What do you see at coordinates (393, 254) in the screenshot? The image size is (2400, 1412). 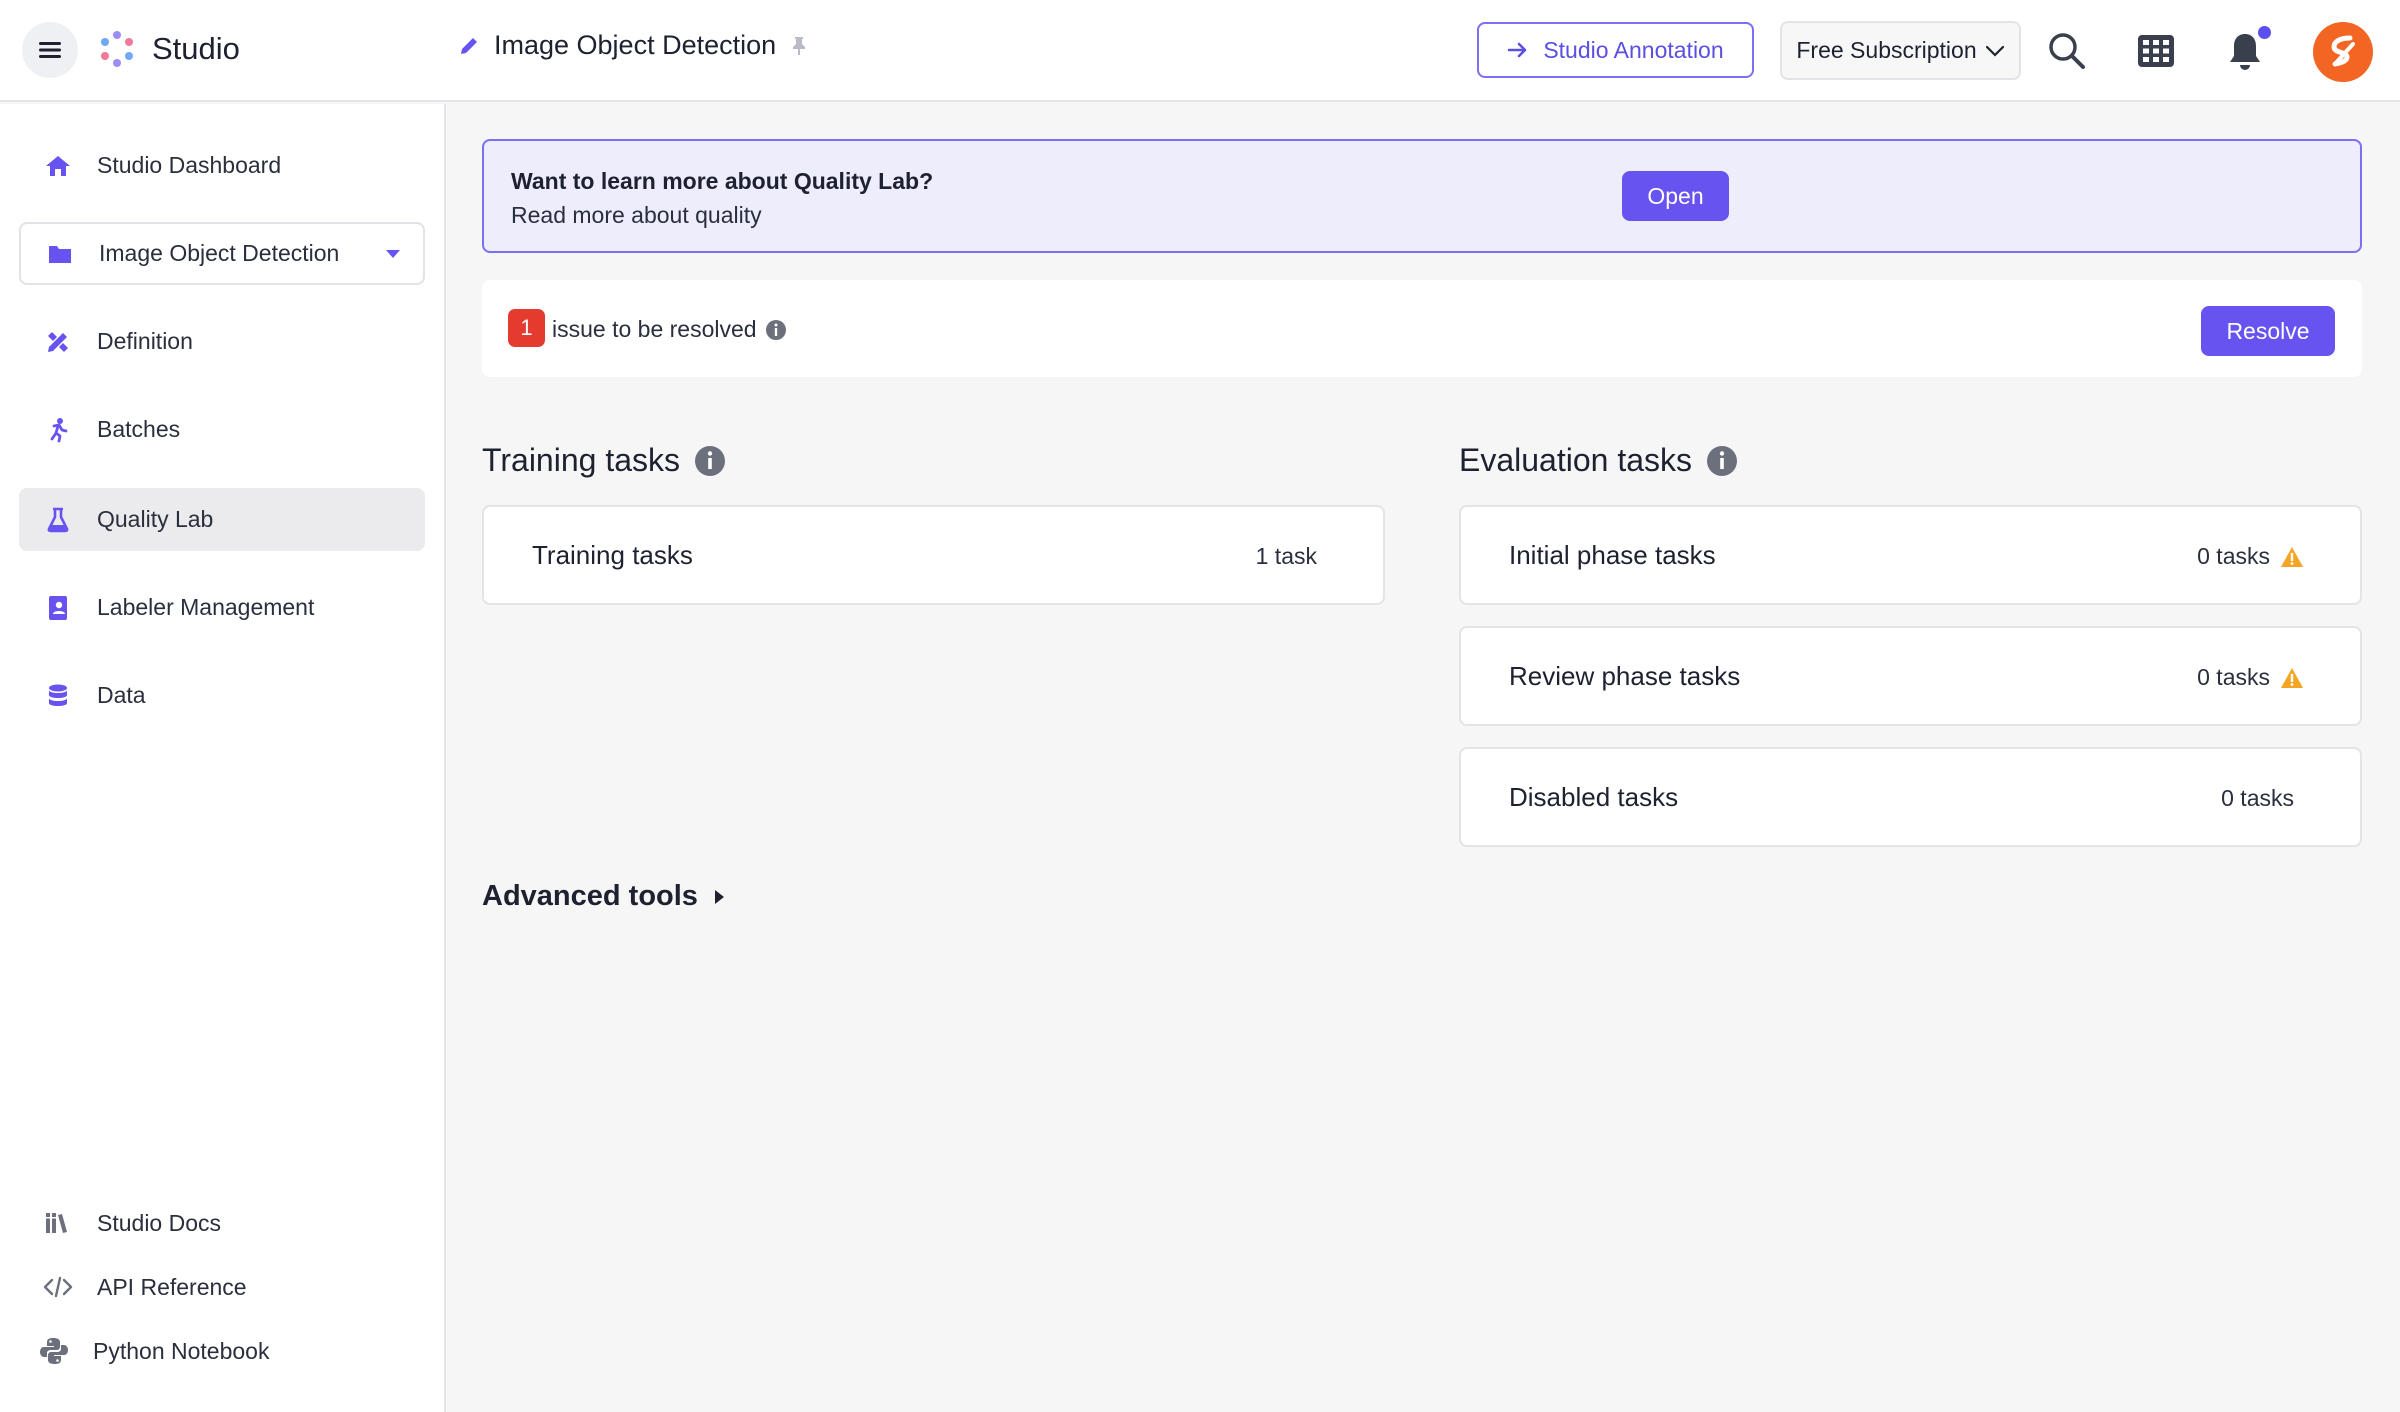 I see `caret-down-icon` at bounding box center [393, 254].